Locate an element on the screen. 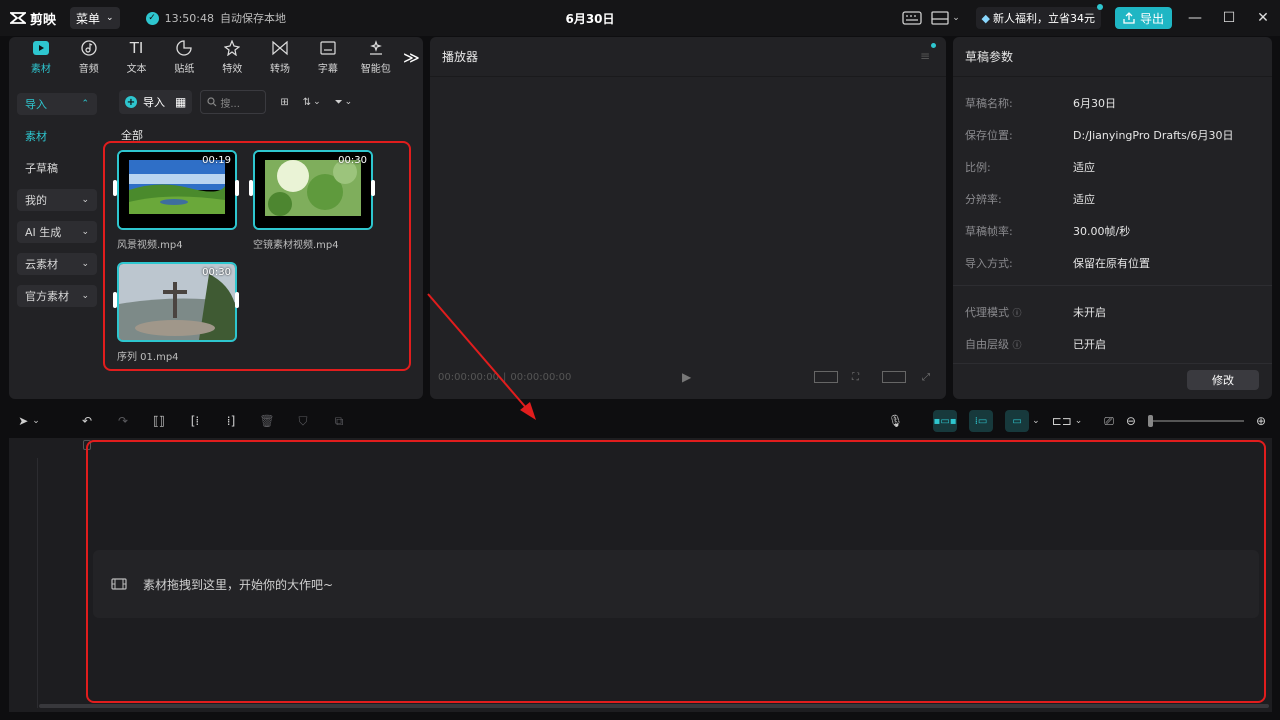 The image size is (1280, 720). screenshot-button: ⎚ is located at coordinates (1109, 421).